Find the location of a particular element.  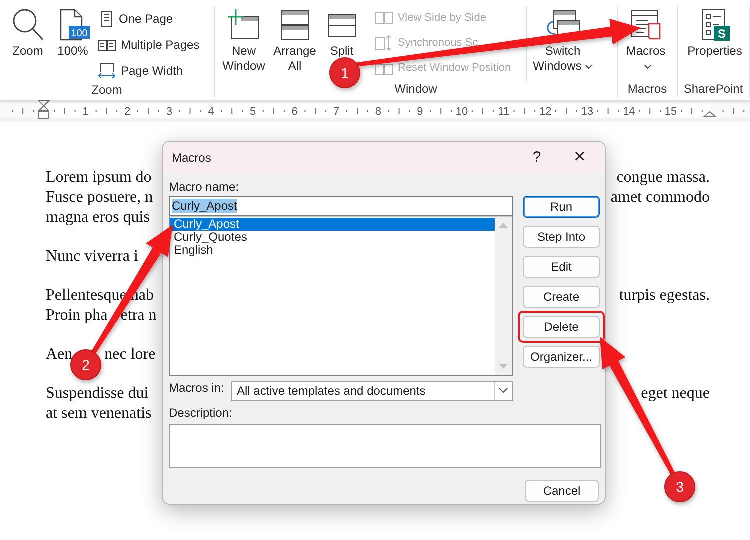

ribbon-button: Multiple Pages is located at coordinates (149, 45).